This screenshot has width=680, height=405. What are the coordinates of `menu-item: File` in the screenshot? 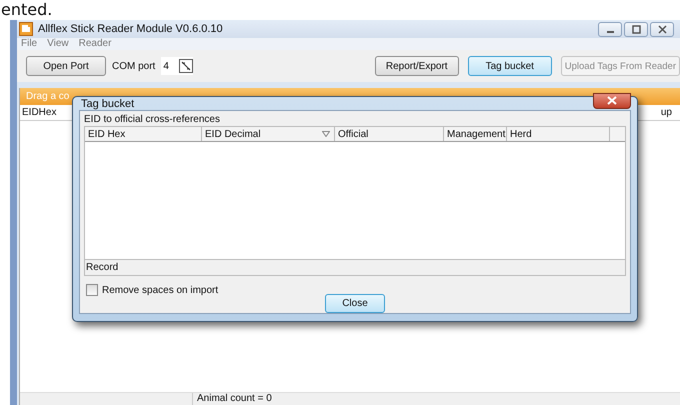 It's located at (29, 44).